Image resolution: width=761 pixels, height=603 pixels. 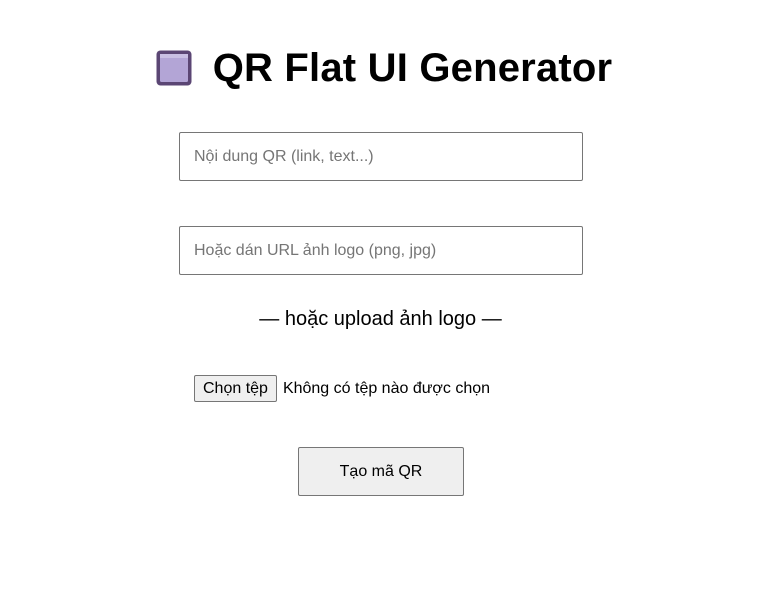 What do you see at coordinates (381, 250) in the screenshot?
I see `logo-url-input` at bounding box center [381, 250].